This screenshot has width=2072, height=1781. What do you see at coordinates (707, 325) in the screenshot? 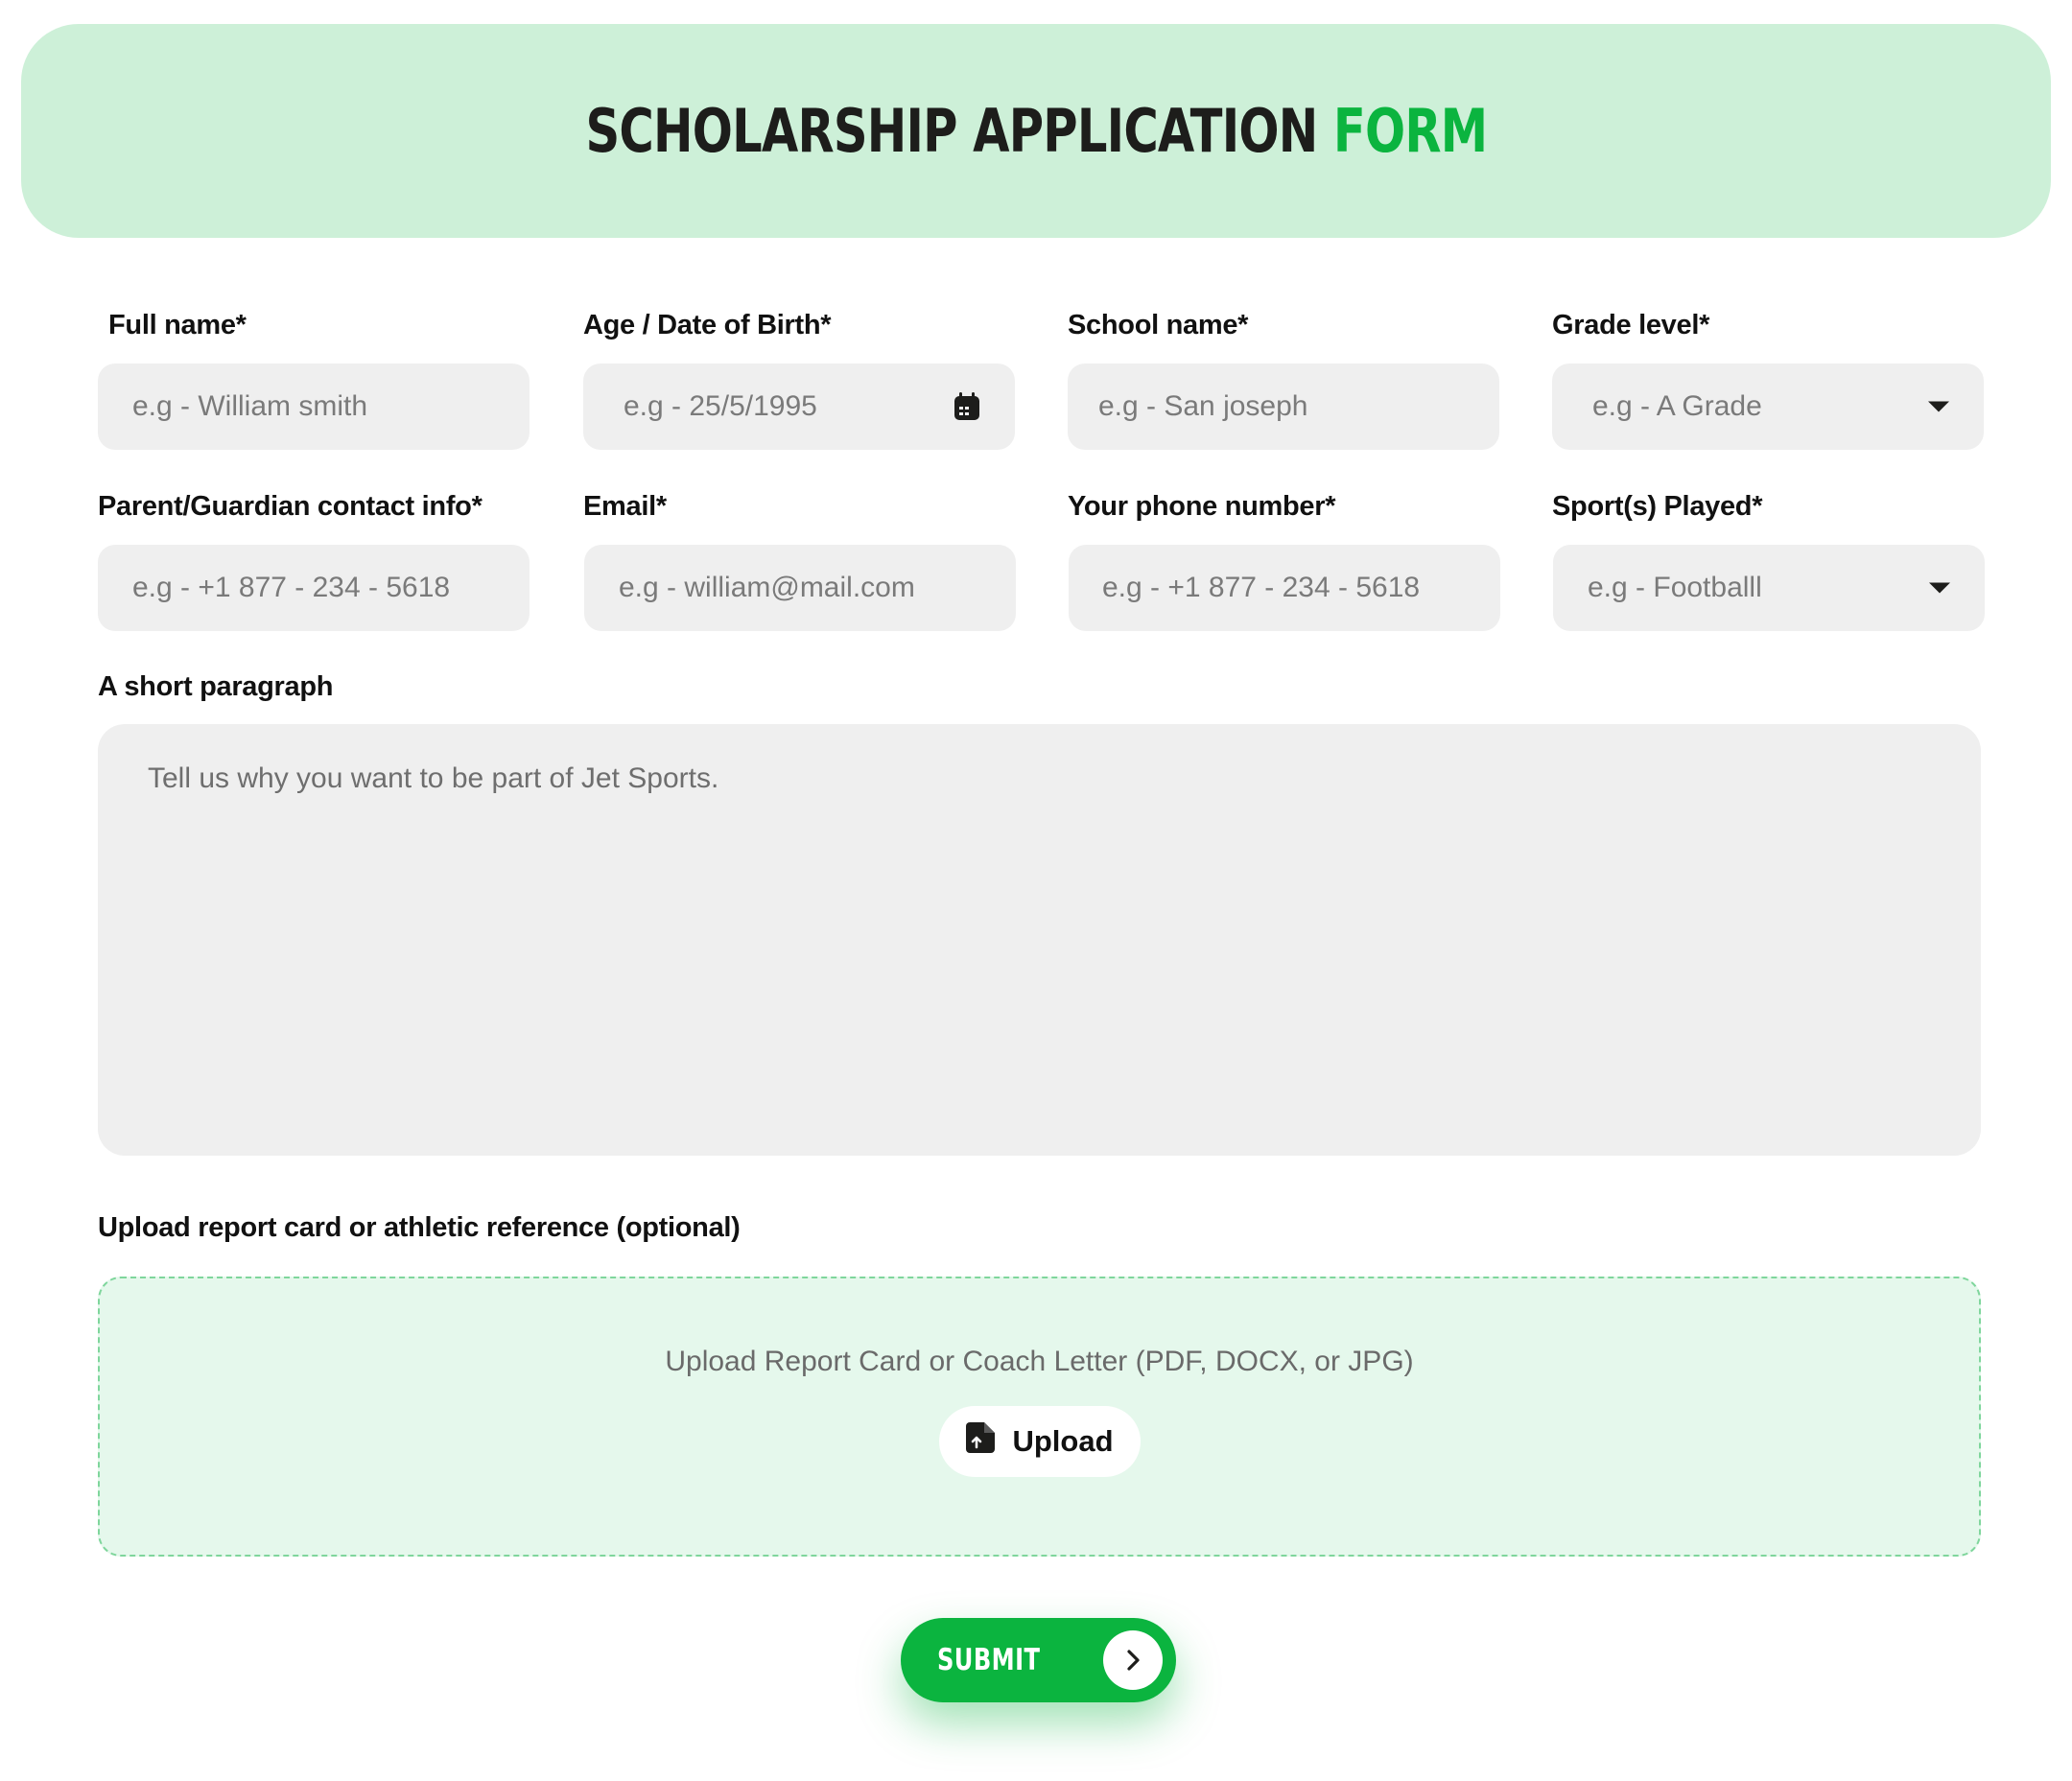
I see `dob-label: Age / Date of Birth*` at bounding box center [707, 325].